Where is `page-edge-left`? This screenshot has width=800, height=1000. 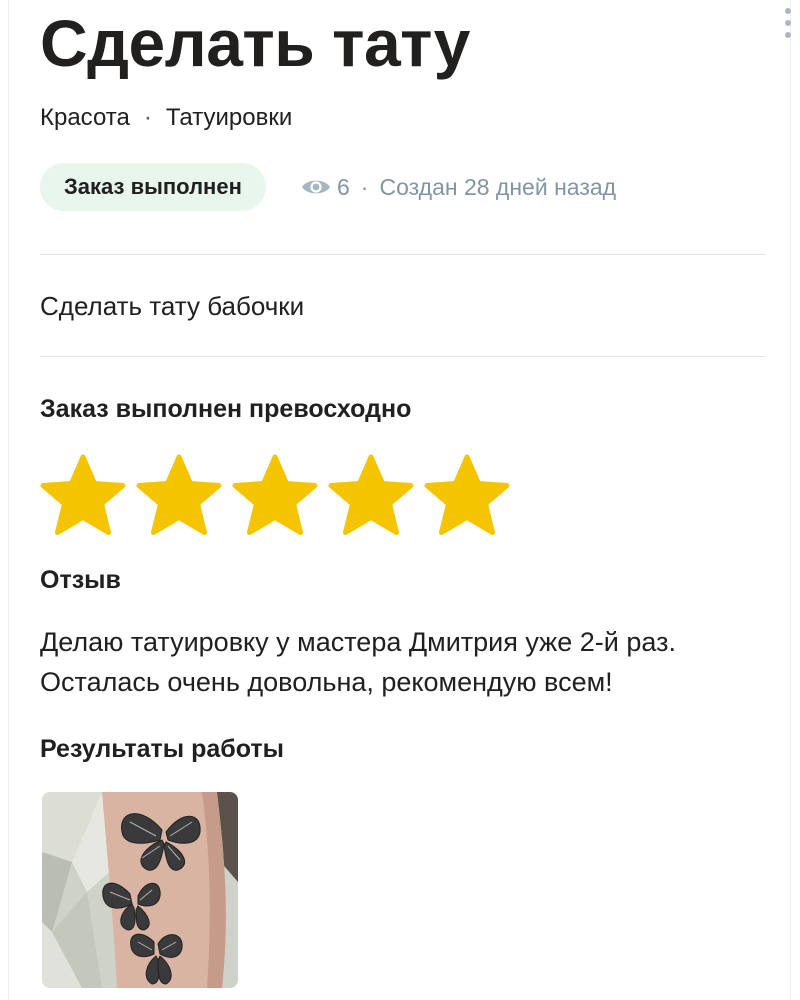 page-edge-left is located at coordinates (8, 500).